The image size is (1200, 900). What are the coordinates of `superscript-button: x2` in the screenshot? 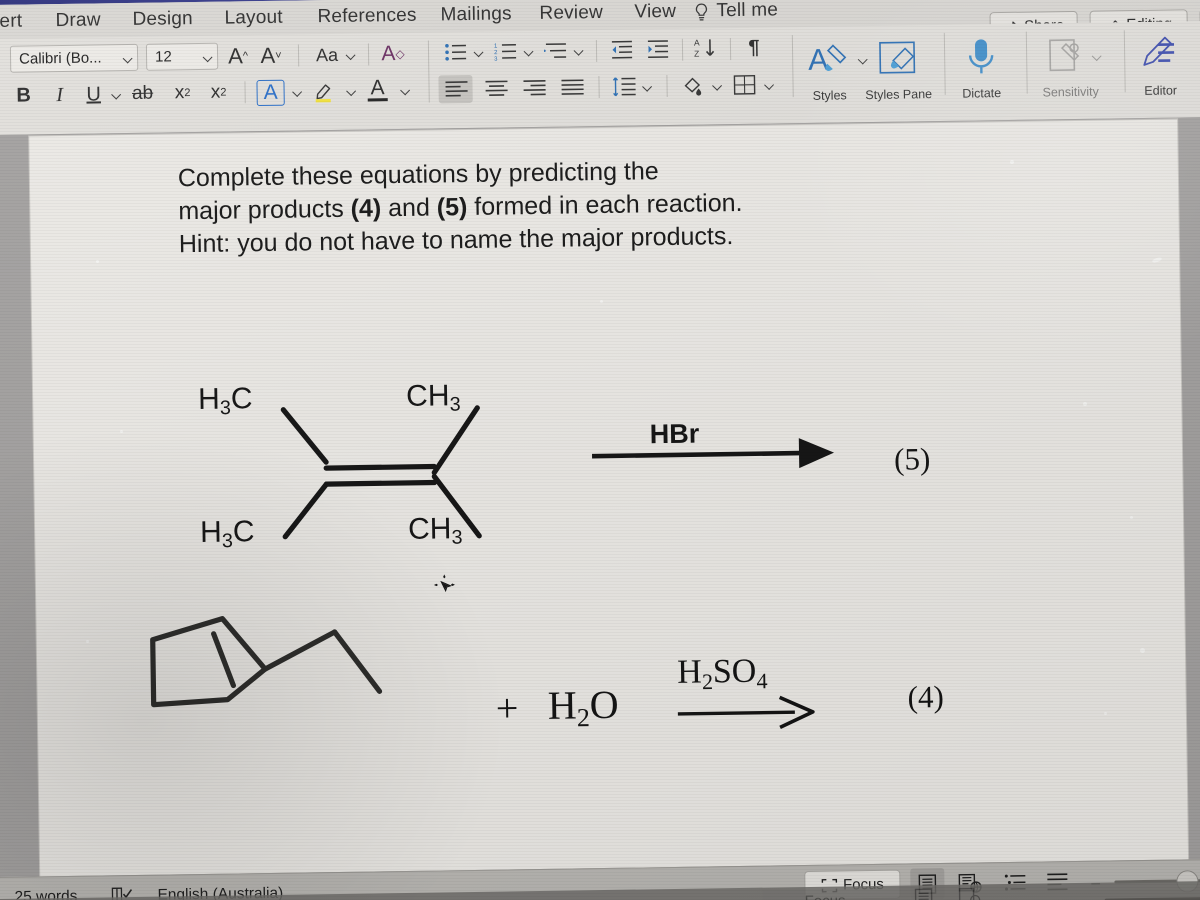 It's located at (218, 92).